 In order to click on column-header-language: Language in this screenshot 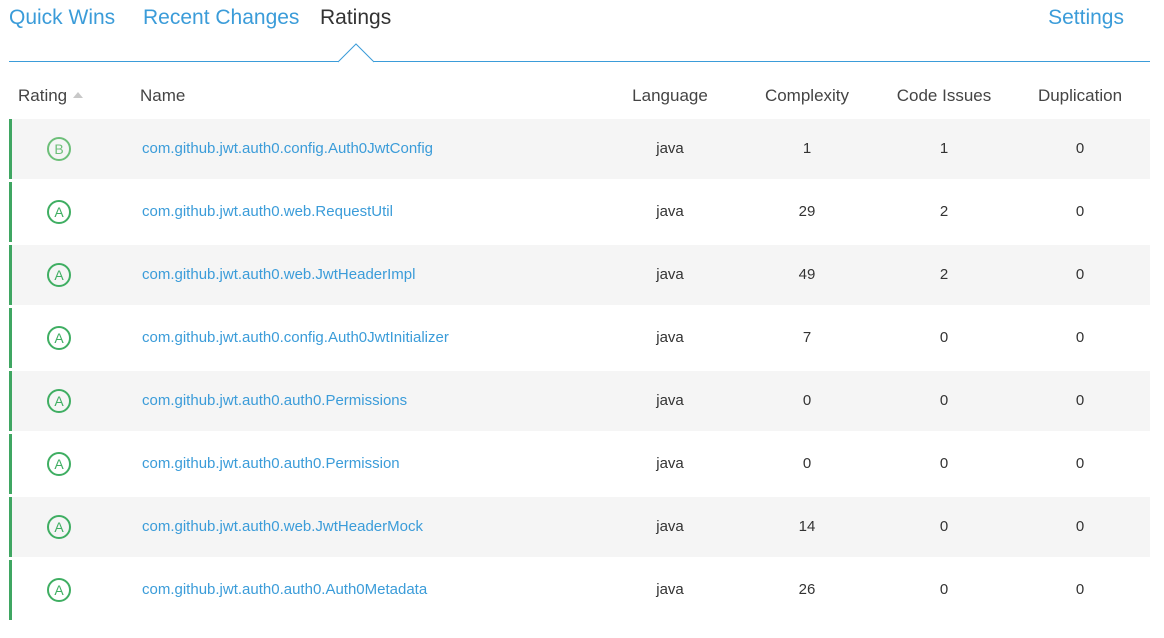, I will do `click(670, 96)`.